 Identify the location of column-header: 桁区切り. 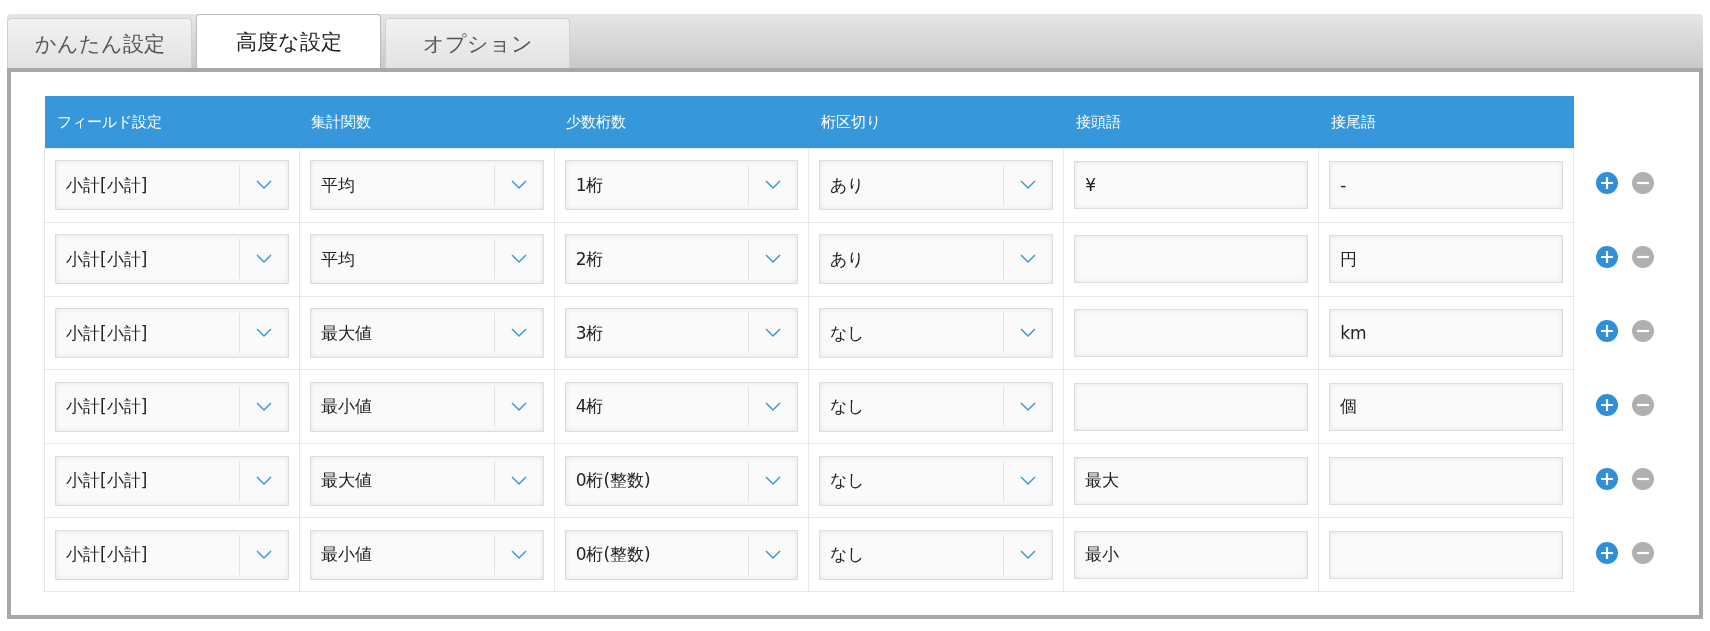
(936, 122).